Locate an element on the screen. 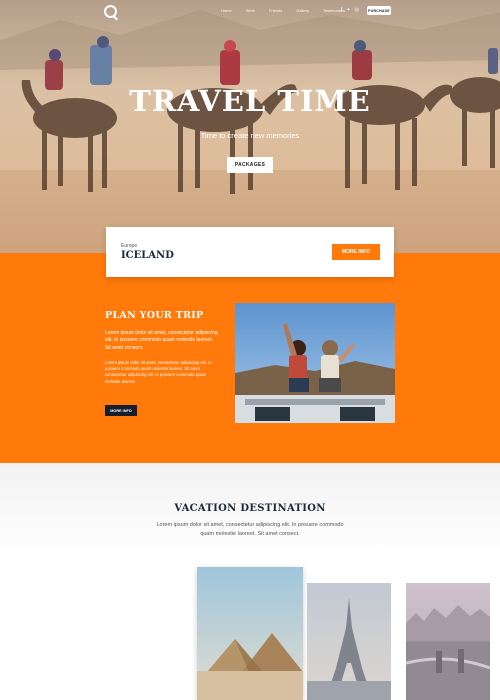 The height and width of the screenshot is (700, 500). instagram-icon: ◎ is located at coordinates (357, 10).